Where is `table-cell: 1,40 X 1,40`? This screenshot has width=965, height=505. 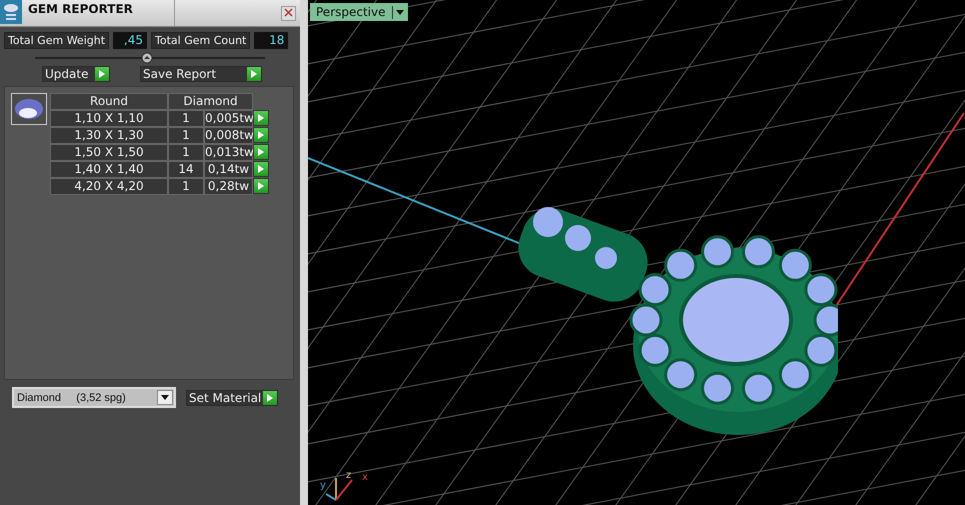 table-cell: 1,40 X 1,40 is located at coordinates (109, 169).